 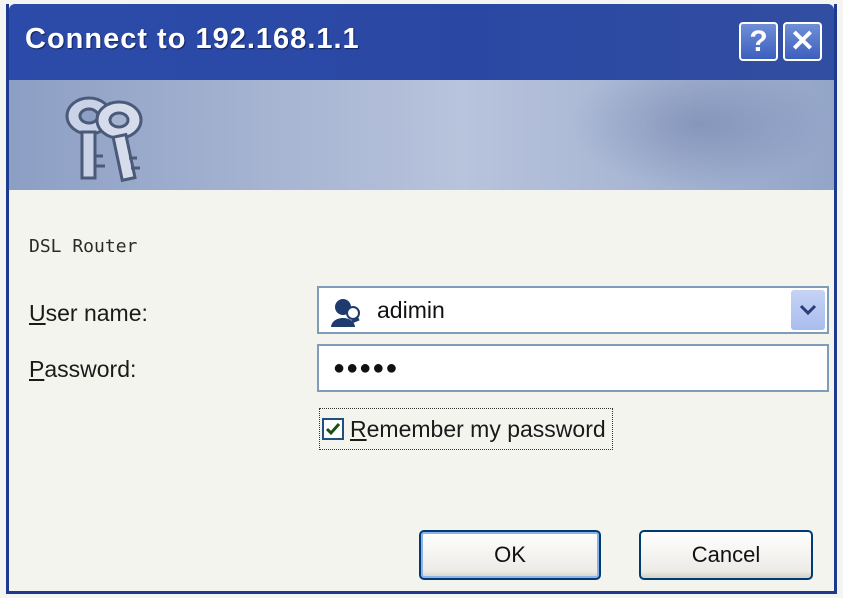 I want to click on password-value: ●●●●●, so click(x=366, y=368).